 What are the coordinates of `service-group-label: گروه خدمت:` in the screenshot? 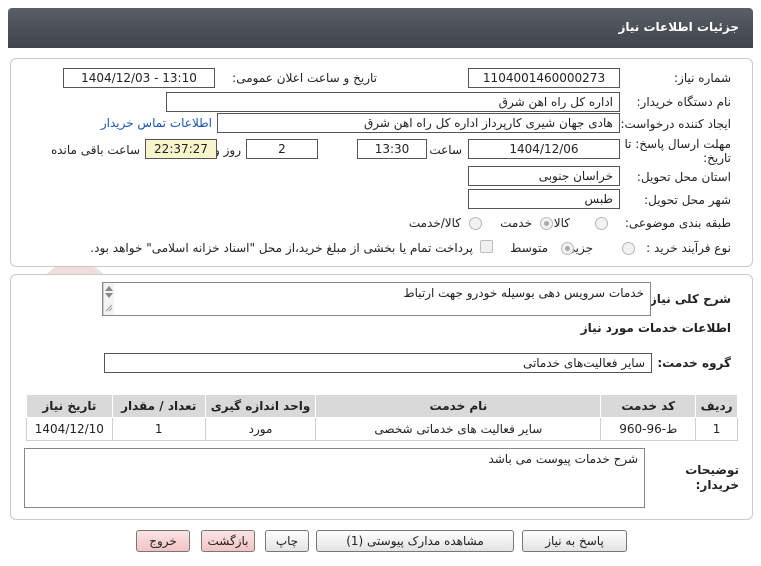 It's located at (694, 363).